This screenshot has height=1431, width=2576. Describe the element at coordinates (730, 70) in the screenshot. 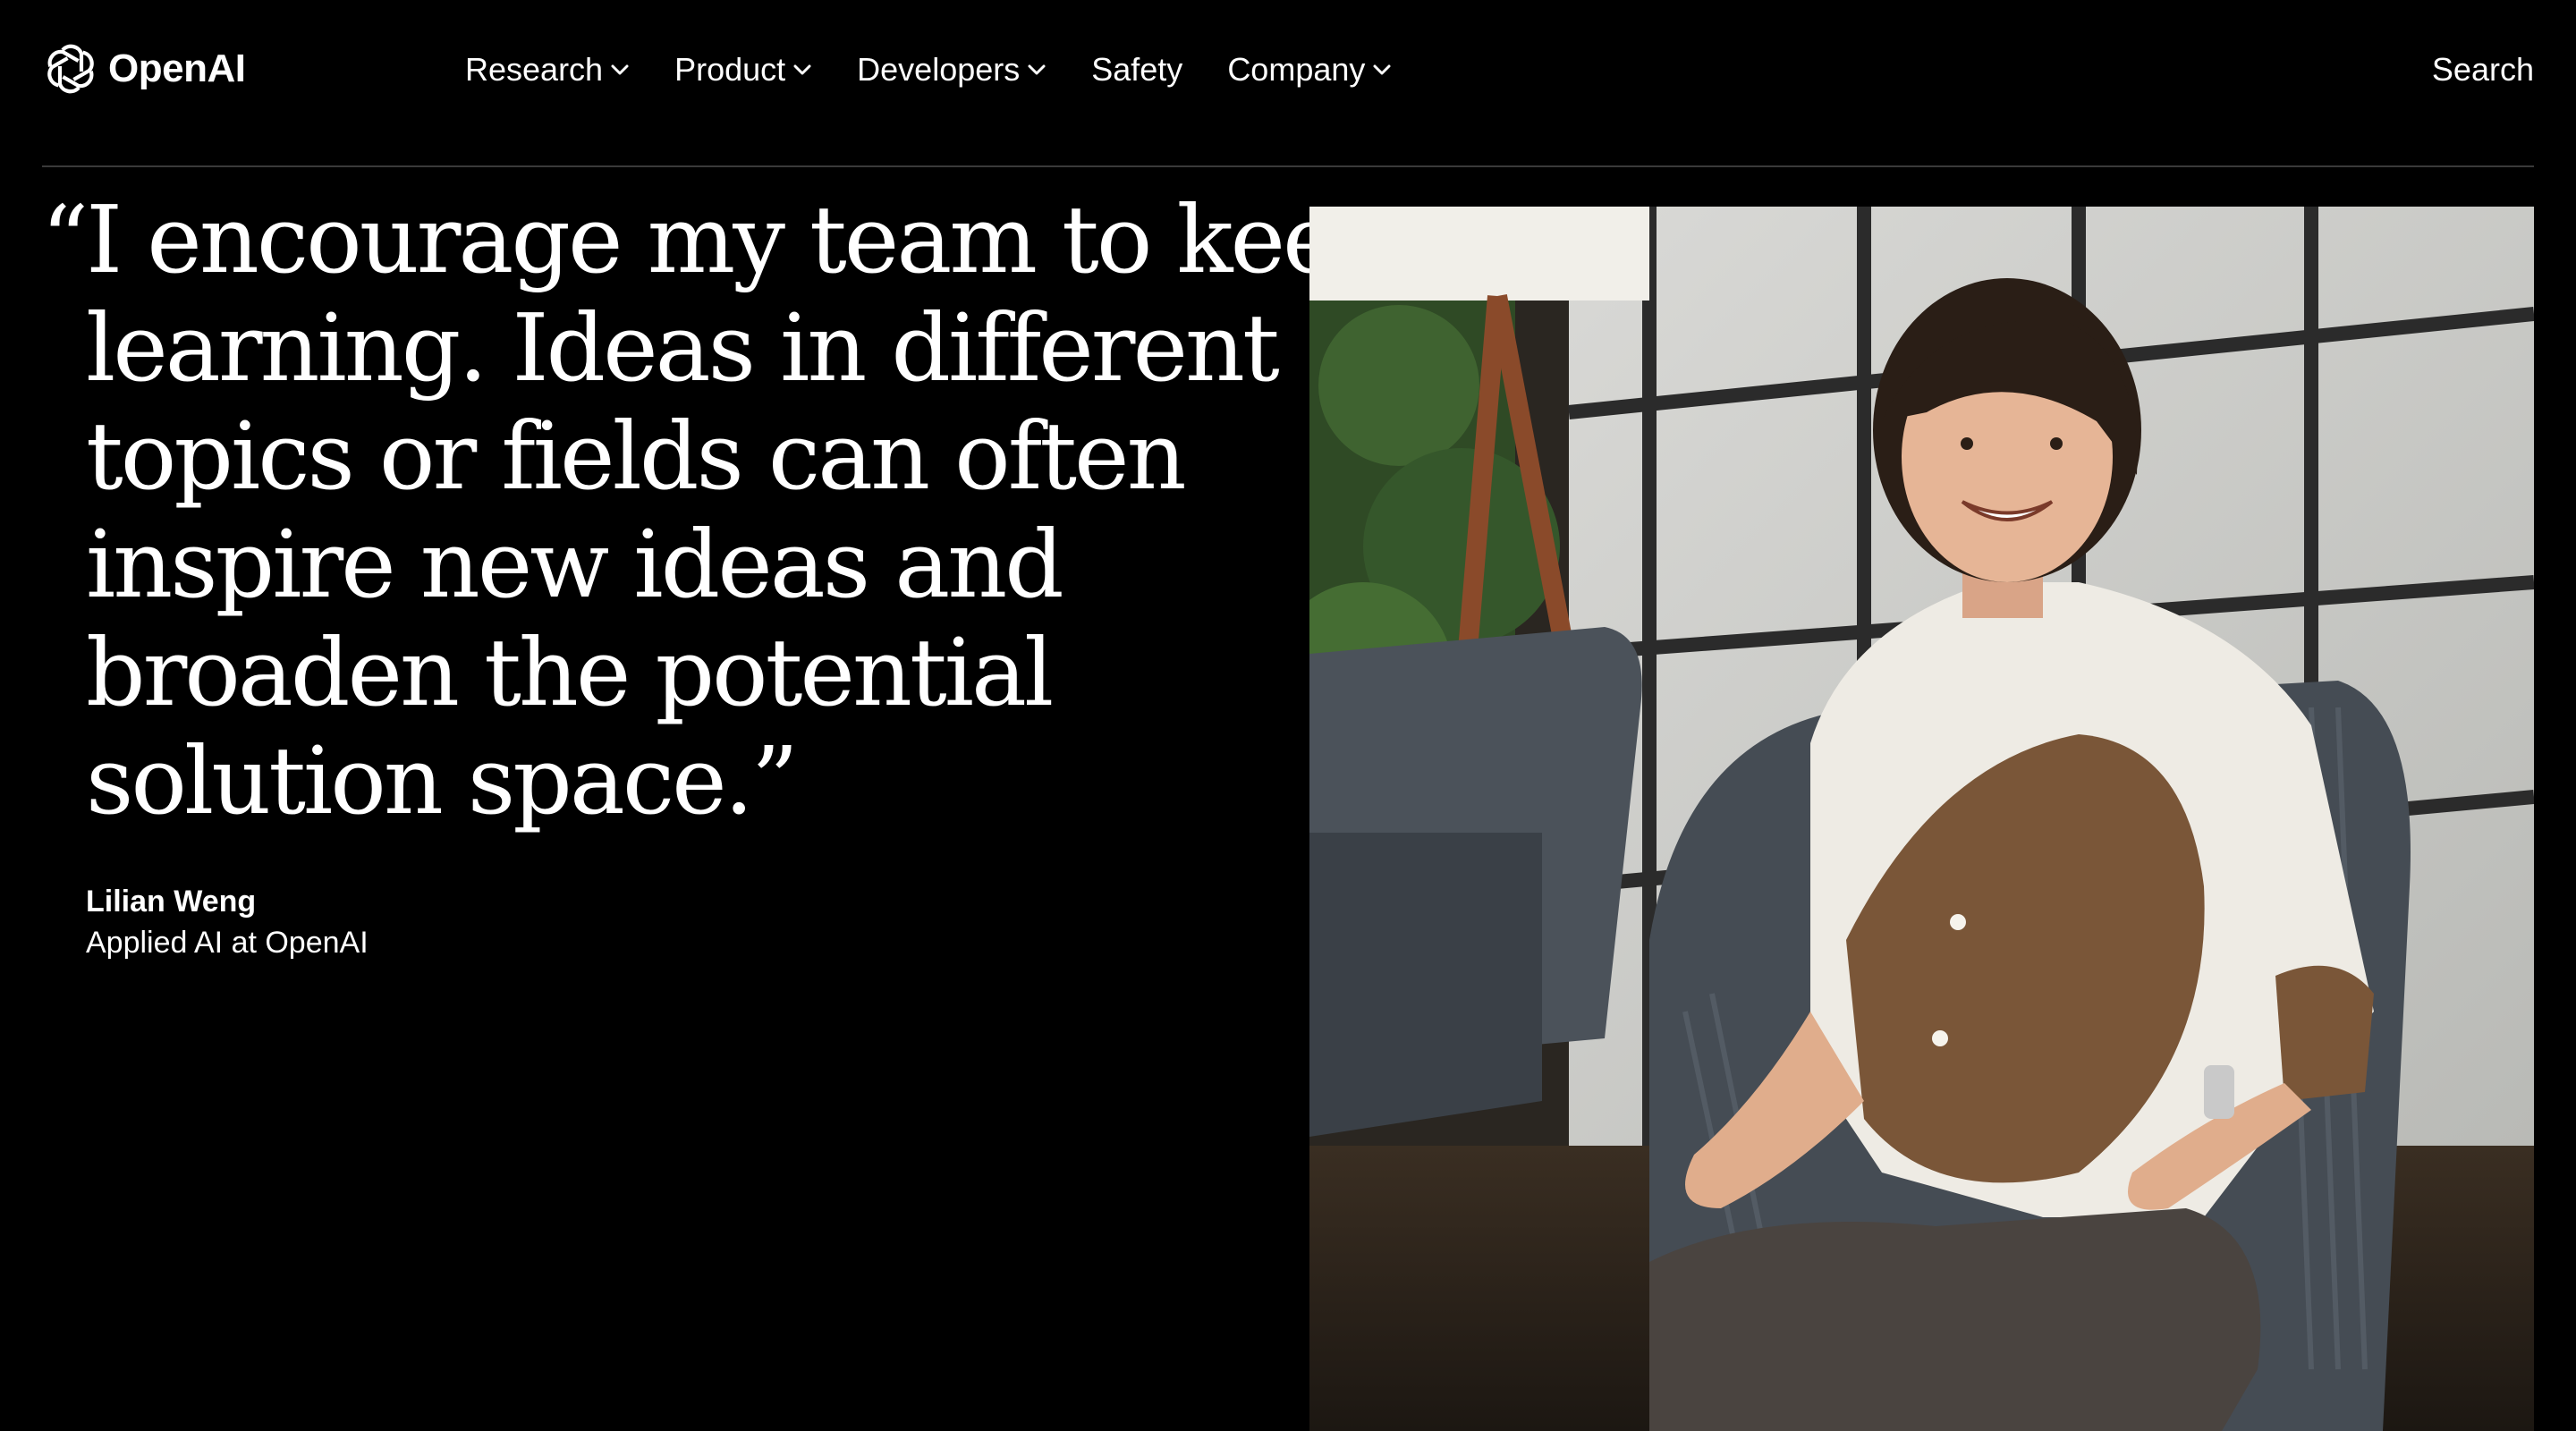

I see `nav-item-label: Product` at that location.